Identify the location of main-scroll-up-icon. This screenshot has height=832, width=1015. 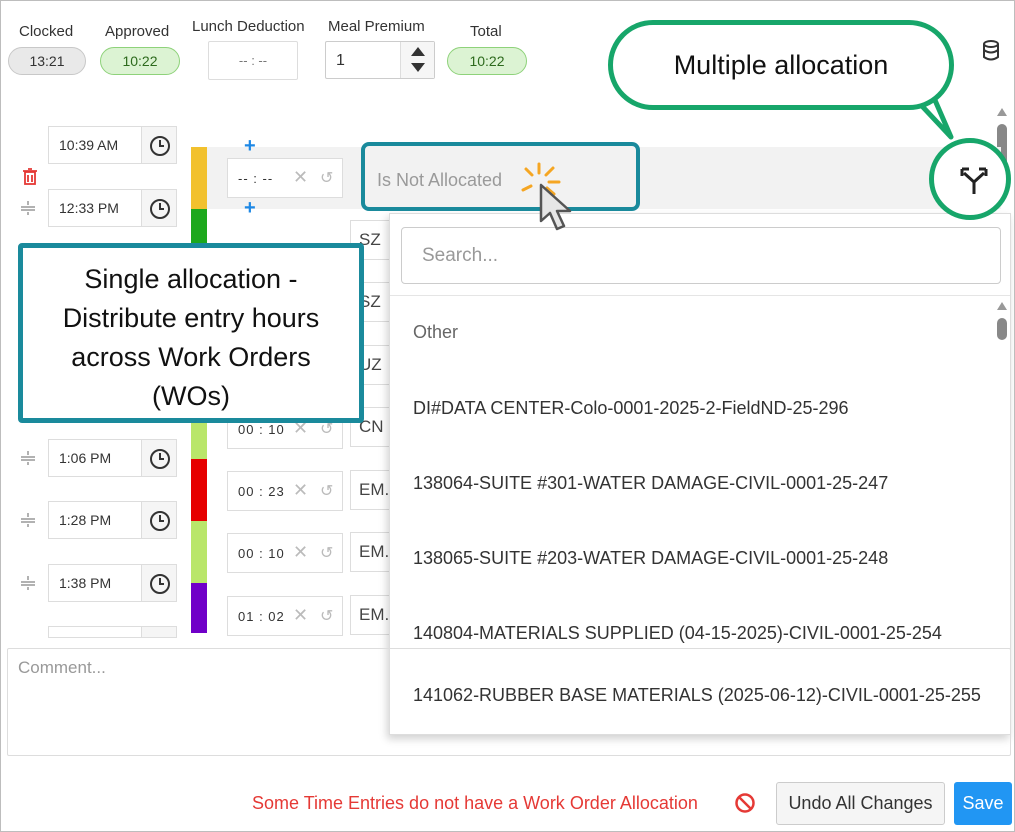
(1002, 112).